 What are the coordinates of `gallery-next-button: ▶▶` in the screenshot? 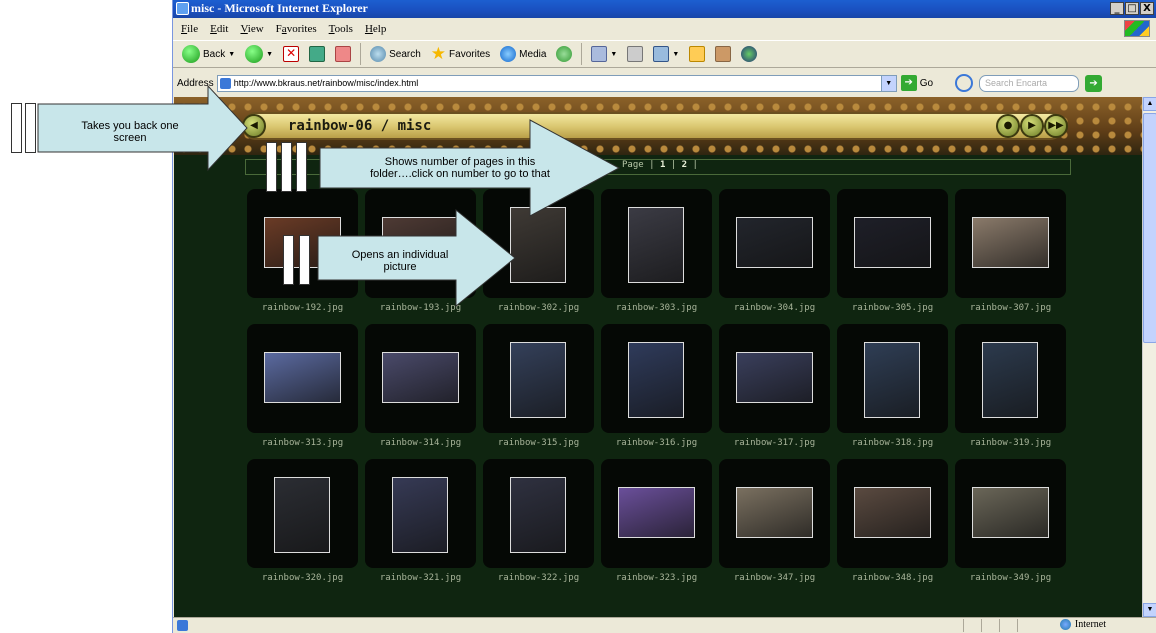 It's located at (1056, 126).